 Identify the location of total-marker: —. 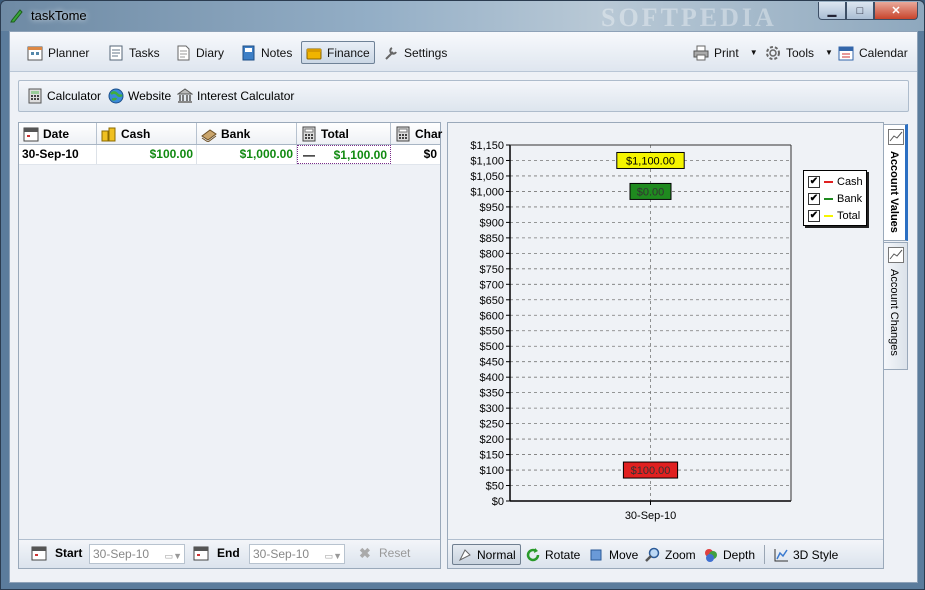
(309, 155).